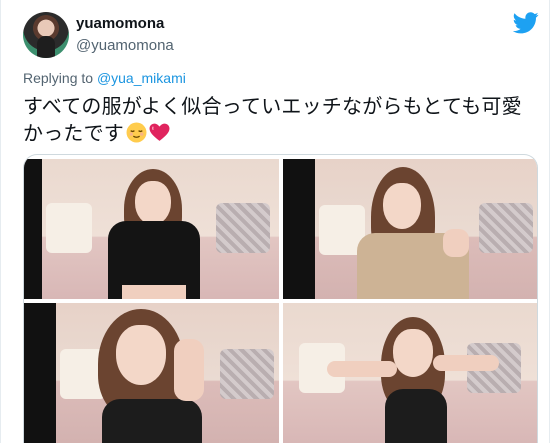 This screenshot has height=443, width=550. I want to click on replying-to-line: Replying to @yua_mikami, so click(104, 78).